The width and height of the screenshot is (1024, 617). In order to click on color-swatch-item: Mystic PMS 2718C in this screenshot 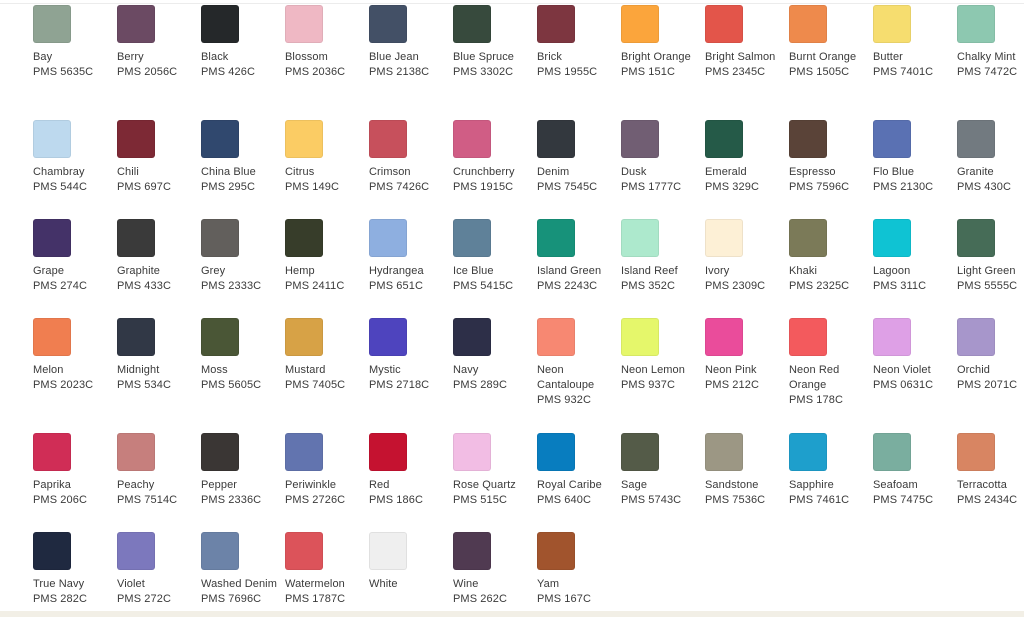, I will do `click(411, 355)`.